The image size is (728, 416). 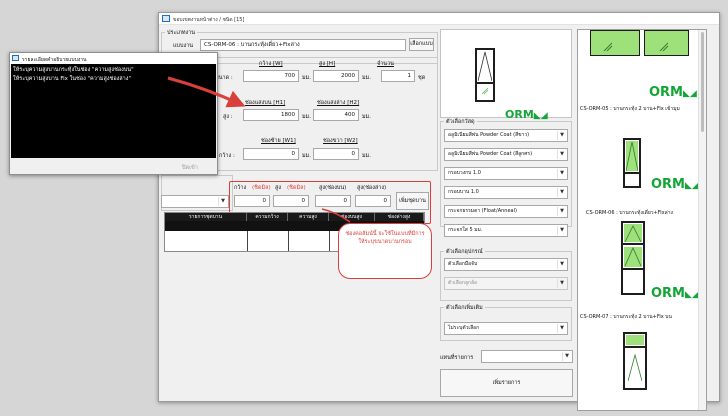 What do you see at coordinates (626, 317) in the screenshot?
I see `catalog-item-07-caption: CS-ORM-07 : บานกระทุ้ง 2 บาน+Fix บน` at bounding box center [626, 317].